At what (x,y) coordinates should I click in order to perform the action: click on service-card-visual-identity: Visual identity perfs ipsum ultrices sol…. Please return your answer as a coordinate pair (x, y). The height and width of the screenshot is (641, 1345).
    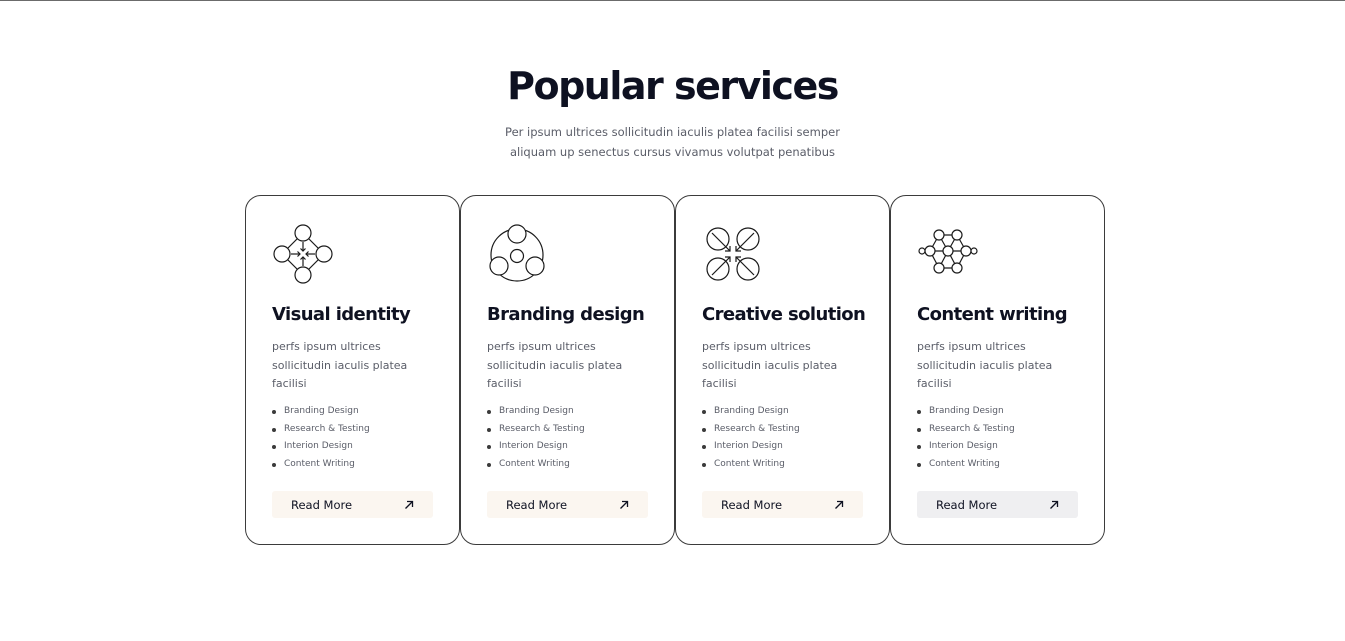
    Looking at the image, I should click on (352, 370).